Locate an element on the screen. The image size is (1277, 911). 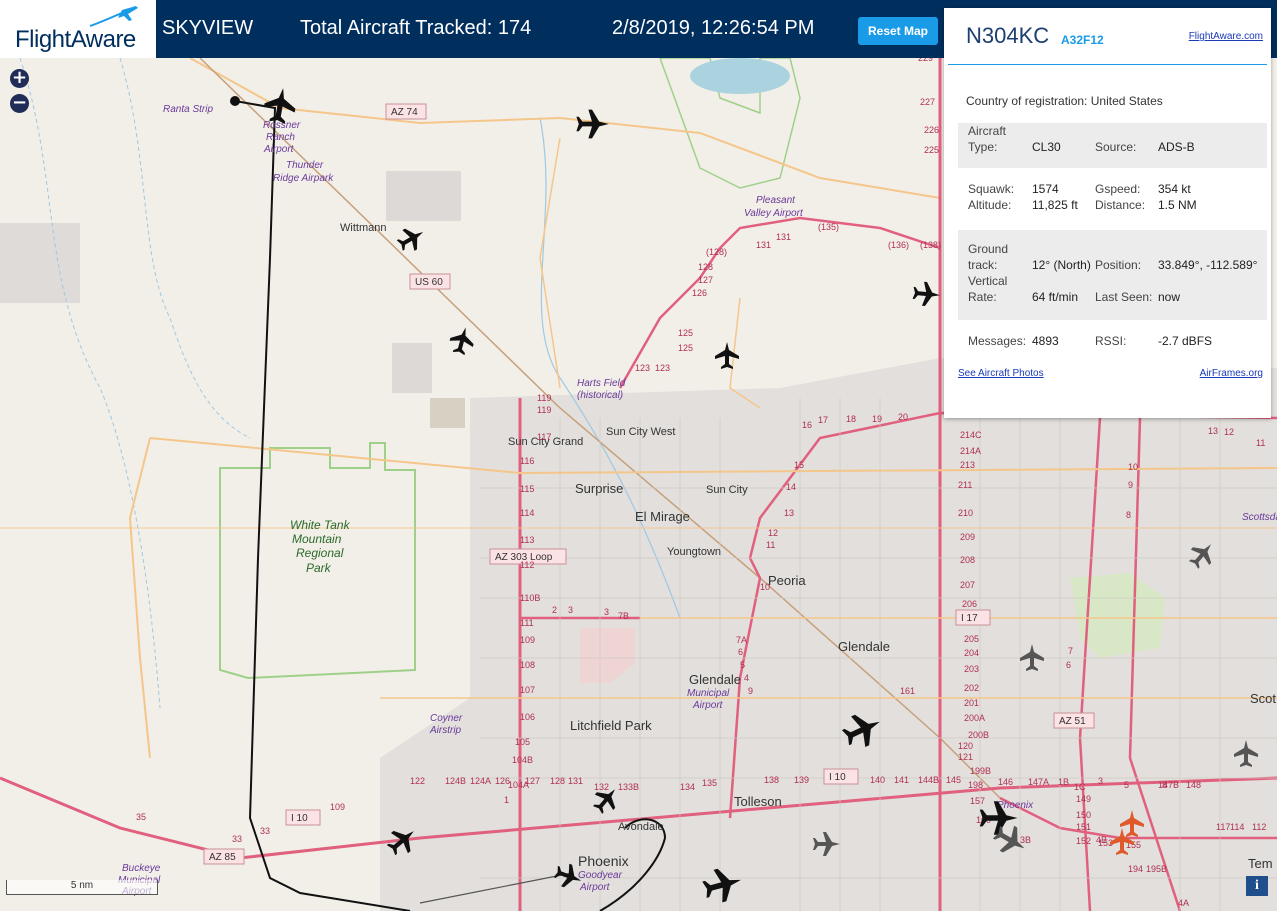
aircraft-hex-code: A32F12 is located at coordinates (1082, 40).